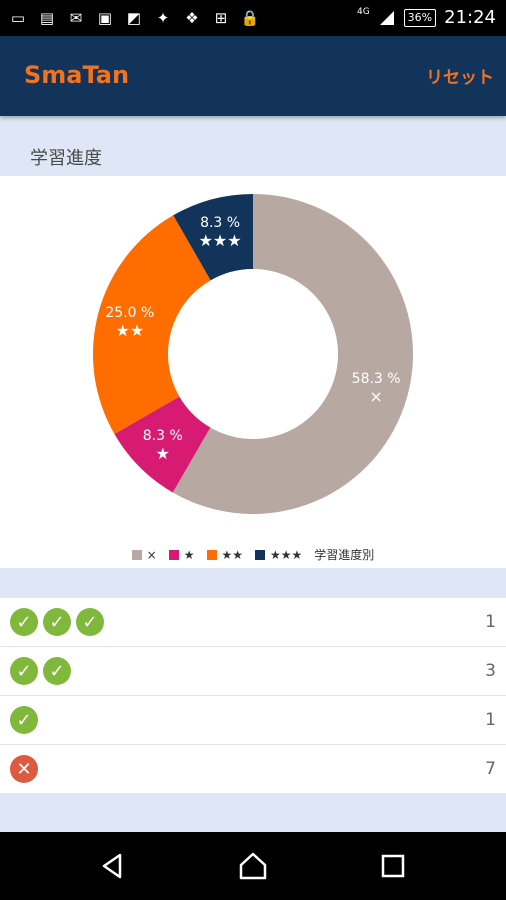  Describe the element at coordinates (221, 18) in the screenshot. I see `toolbox-icon: ⊞` at that location.